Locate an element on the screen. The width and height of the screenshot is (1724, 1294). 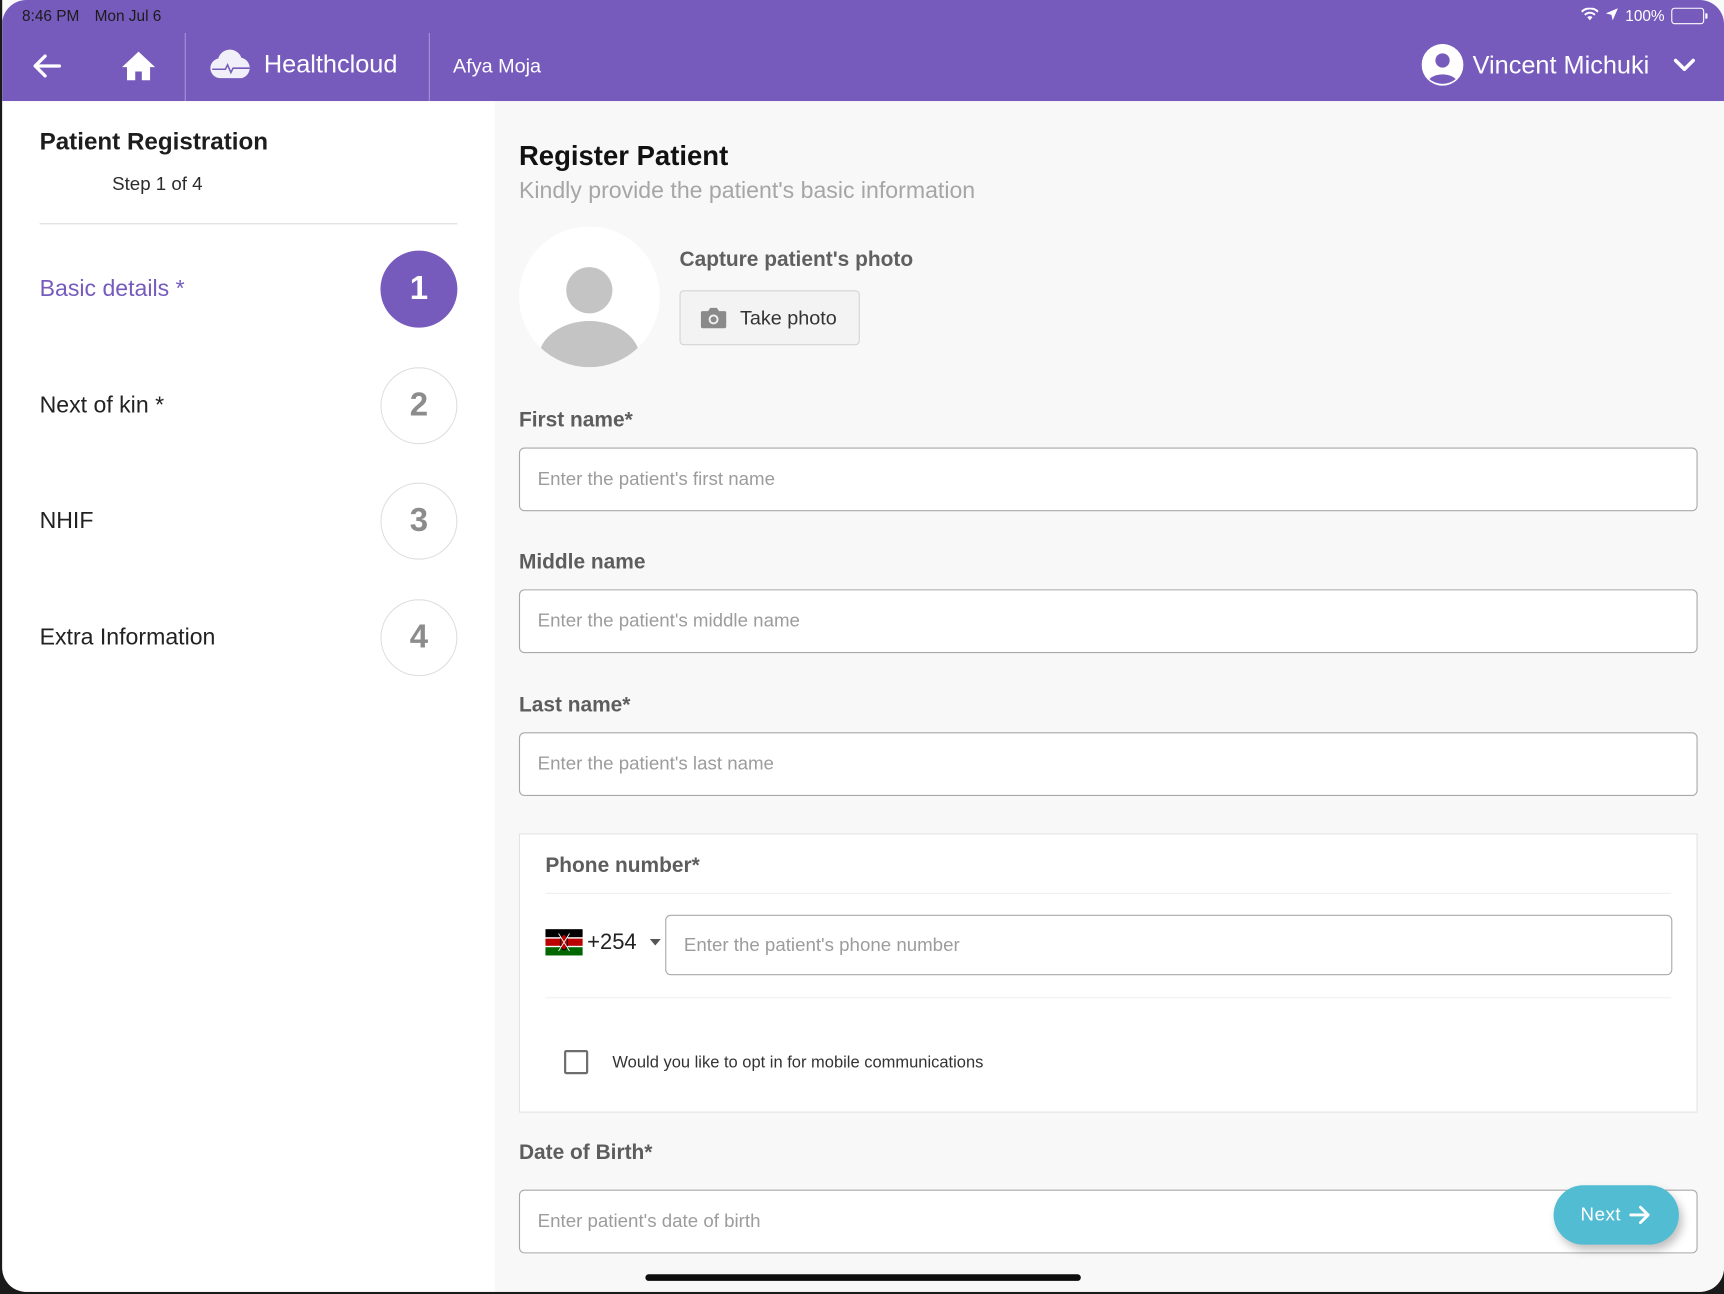
take-photo-label: Take photo is located at coordinates (788, 317).